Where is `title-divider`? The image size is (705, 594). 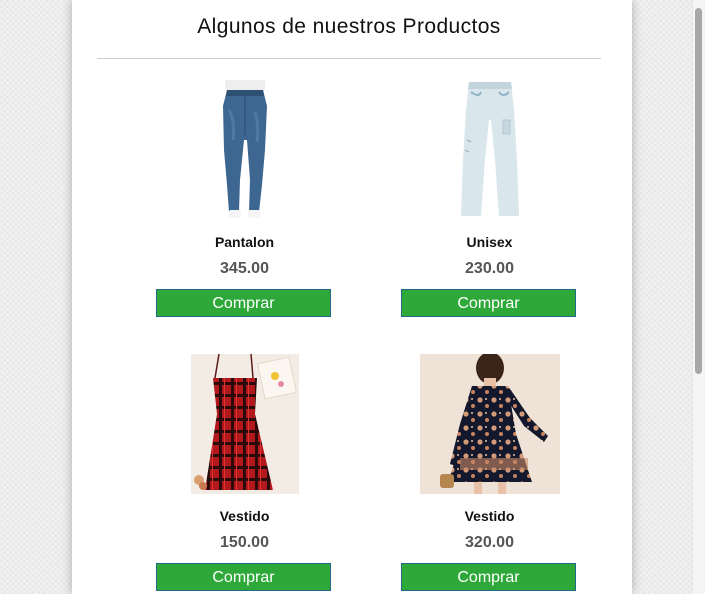
title-divider is located at coordinates (349, 58).